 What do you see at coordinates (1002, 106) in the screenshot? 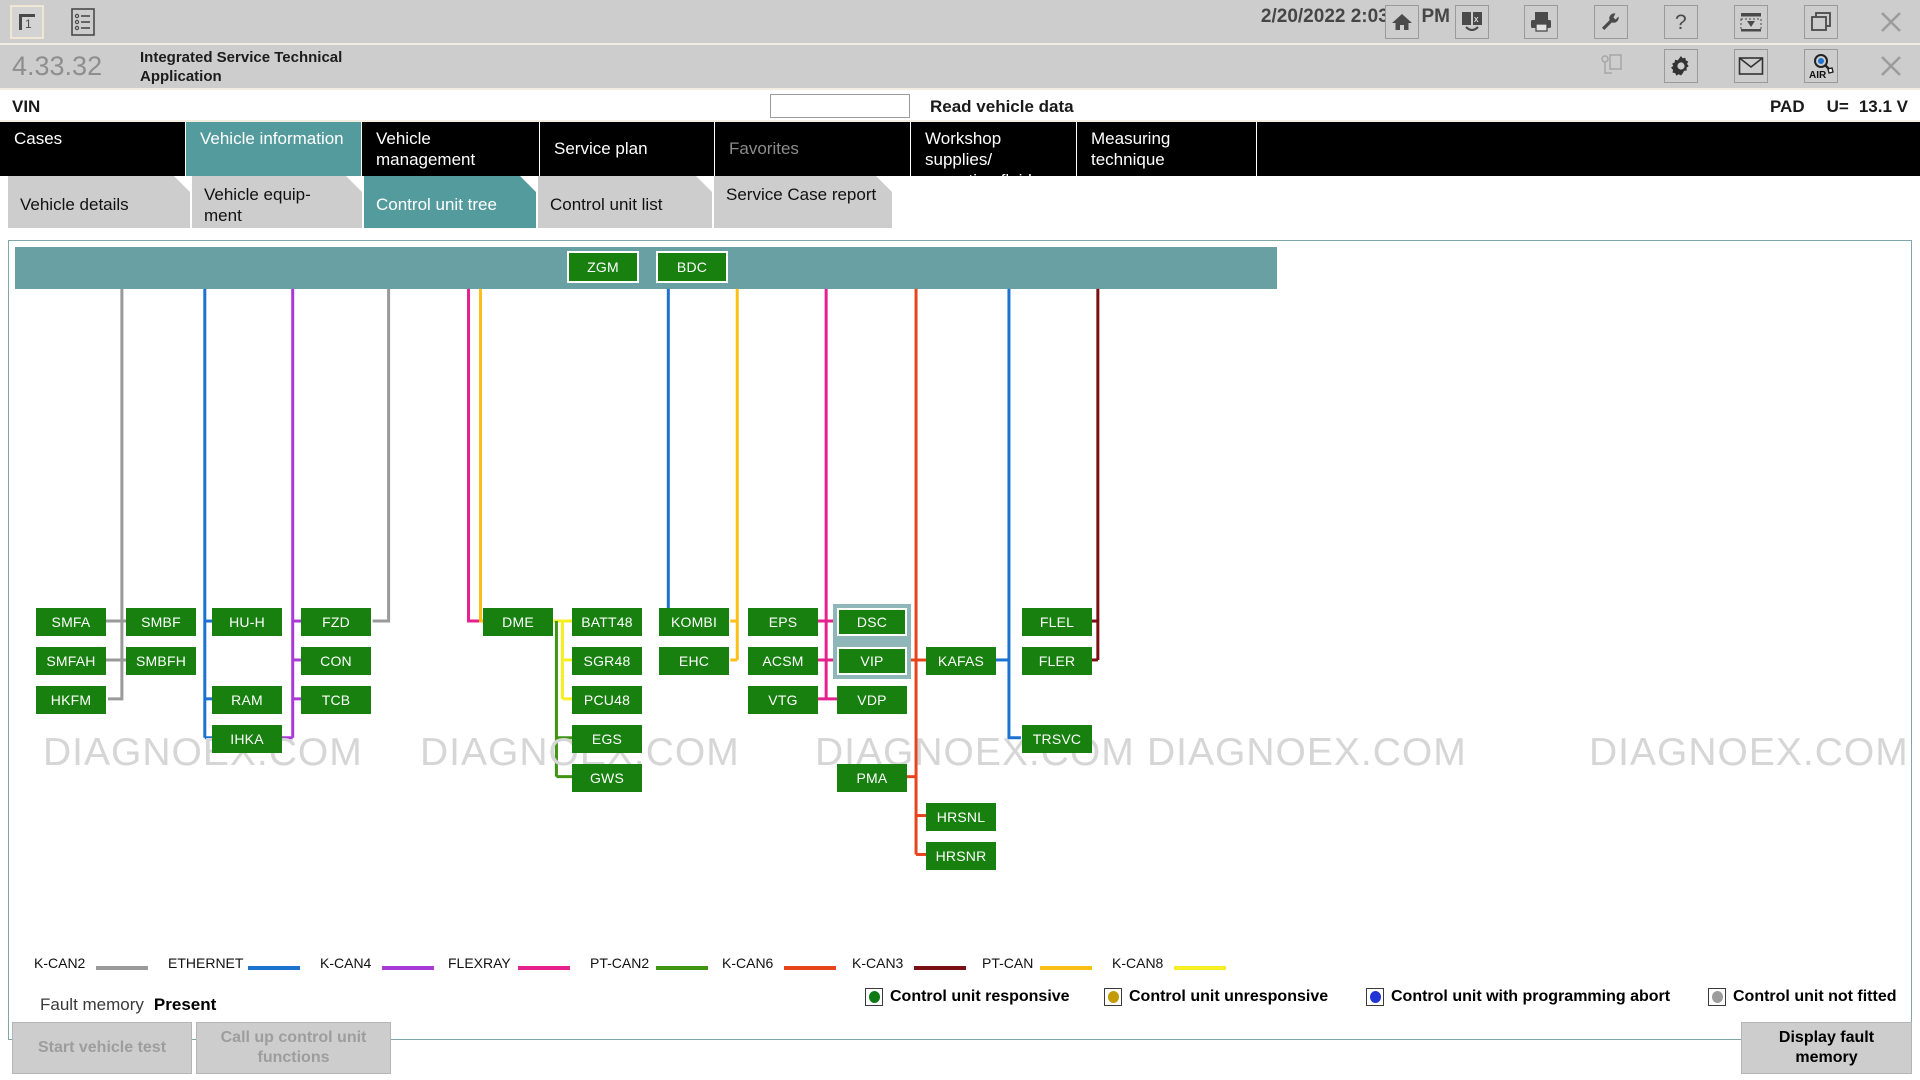
I see `read-vehicle-data-label: Read vehicle data` at bounding box center [1002, 106].